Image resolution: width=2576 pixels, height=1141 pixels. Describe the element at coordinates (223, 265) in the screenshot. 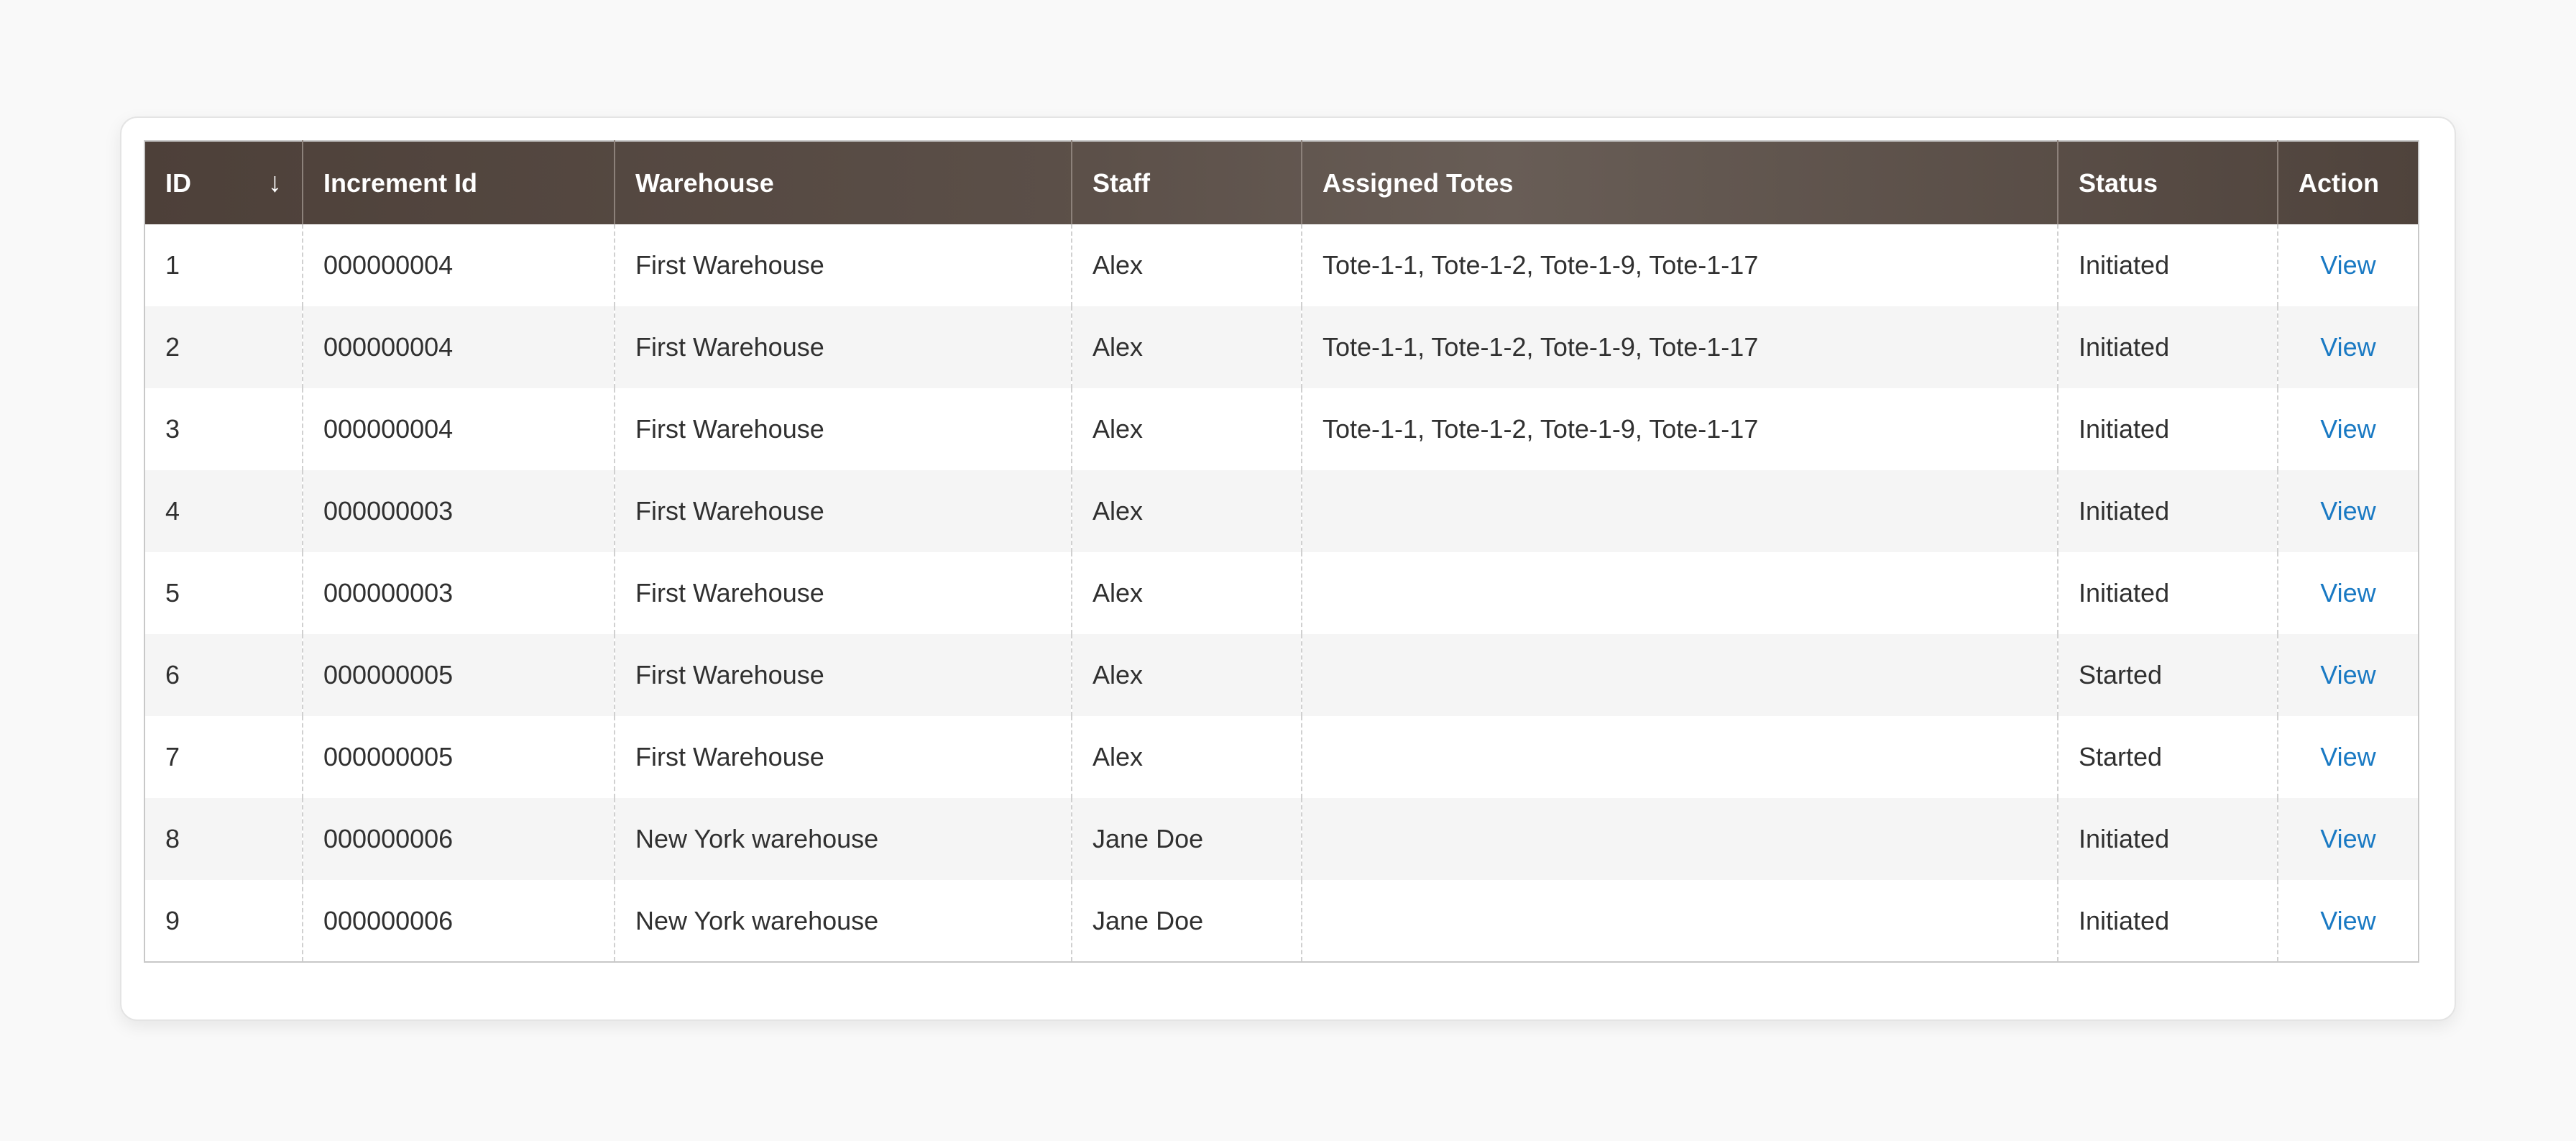

I see `cell-id: 1` at that location.